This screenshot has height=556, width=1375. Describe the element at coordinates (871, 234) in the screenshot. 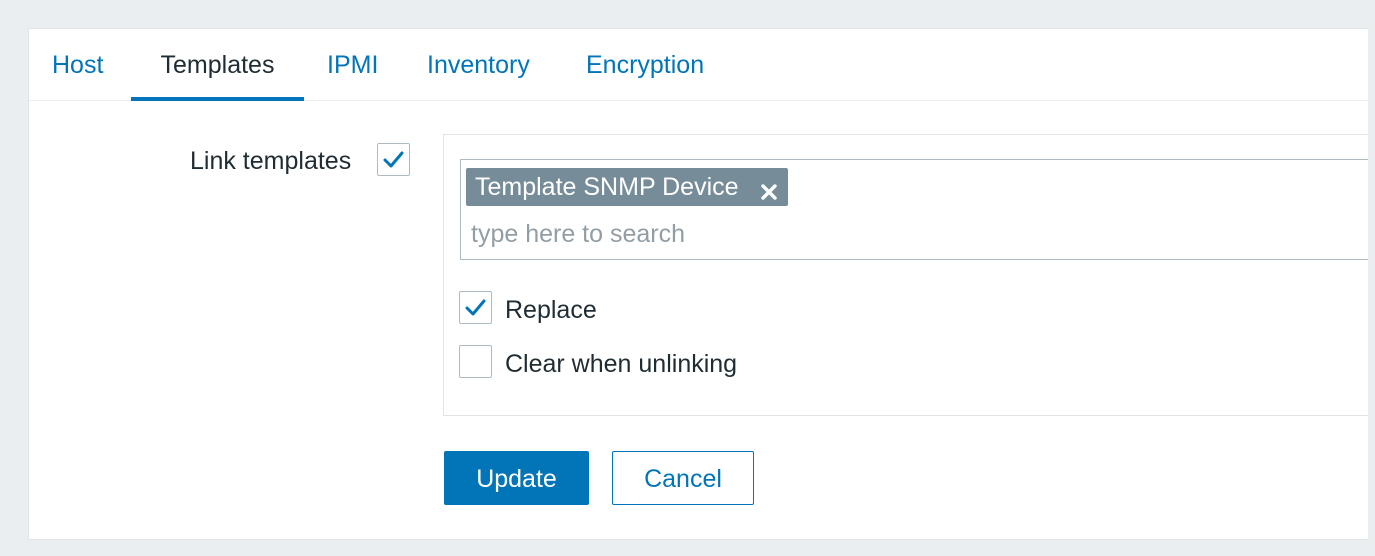

I see `template-search-input` at that location.